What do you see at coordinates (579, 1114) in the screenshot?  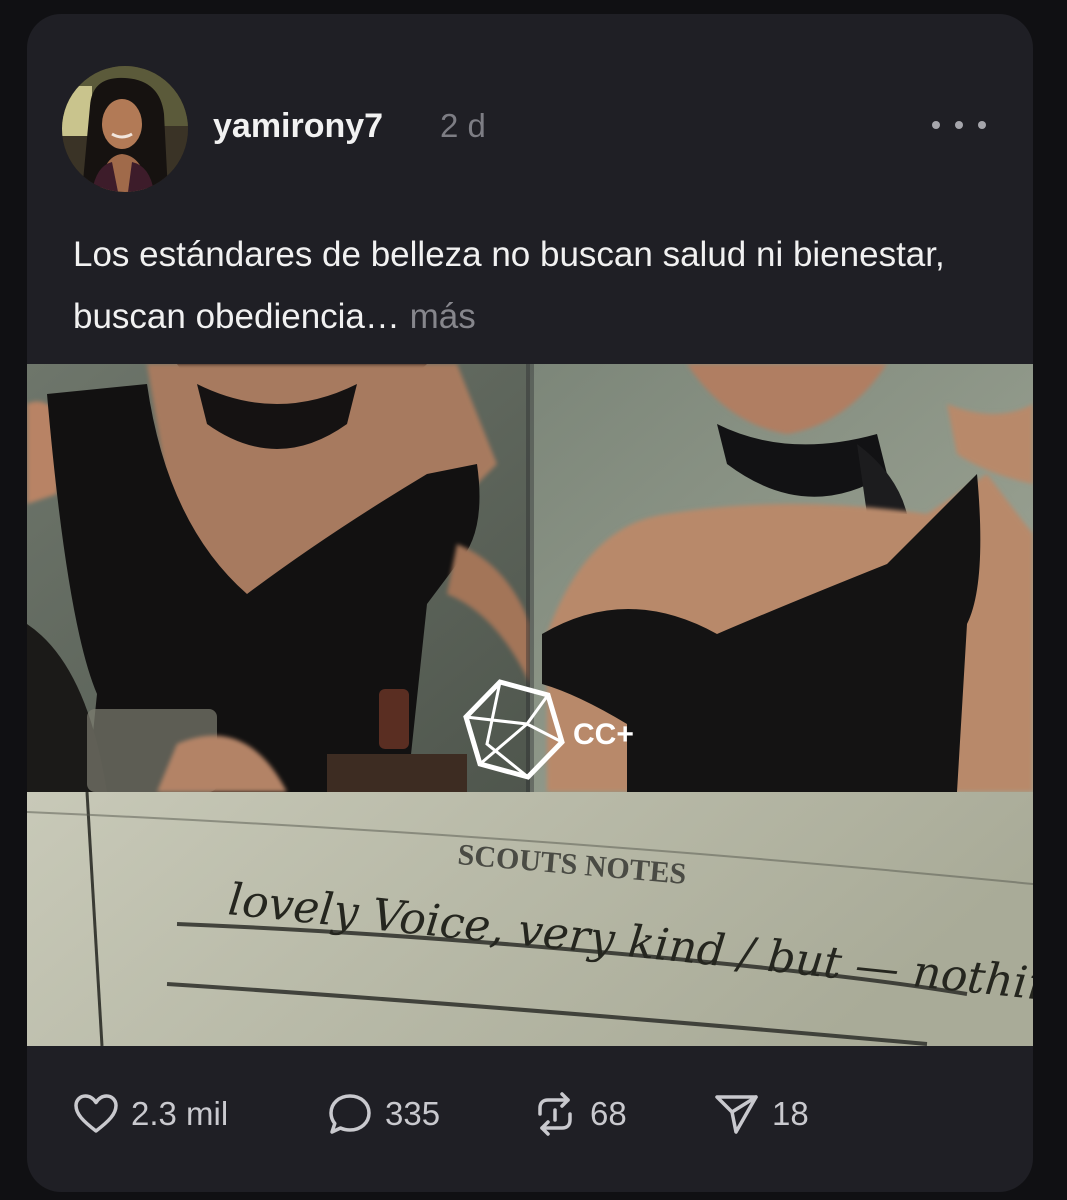 I see `repost-button: 68` at bounding box center [579, 1114].